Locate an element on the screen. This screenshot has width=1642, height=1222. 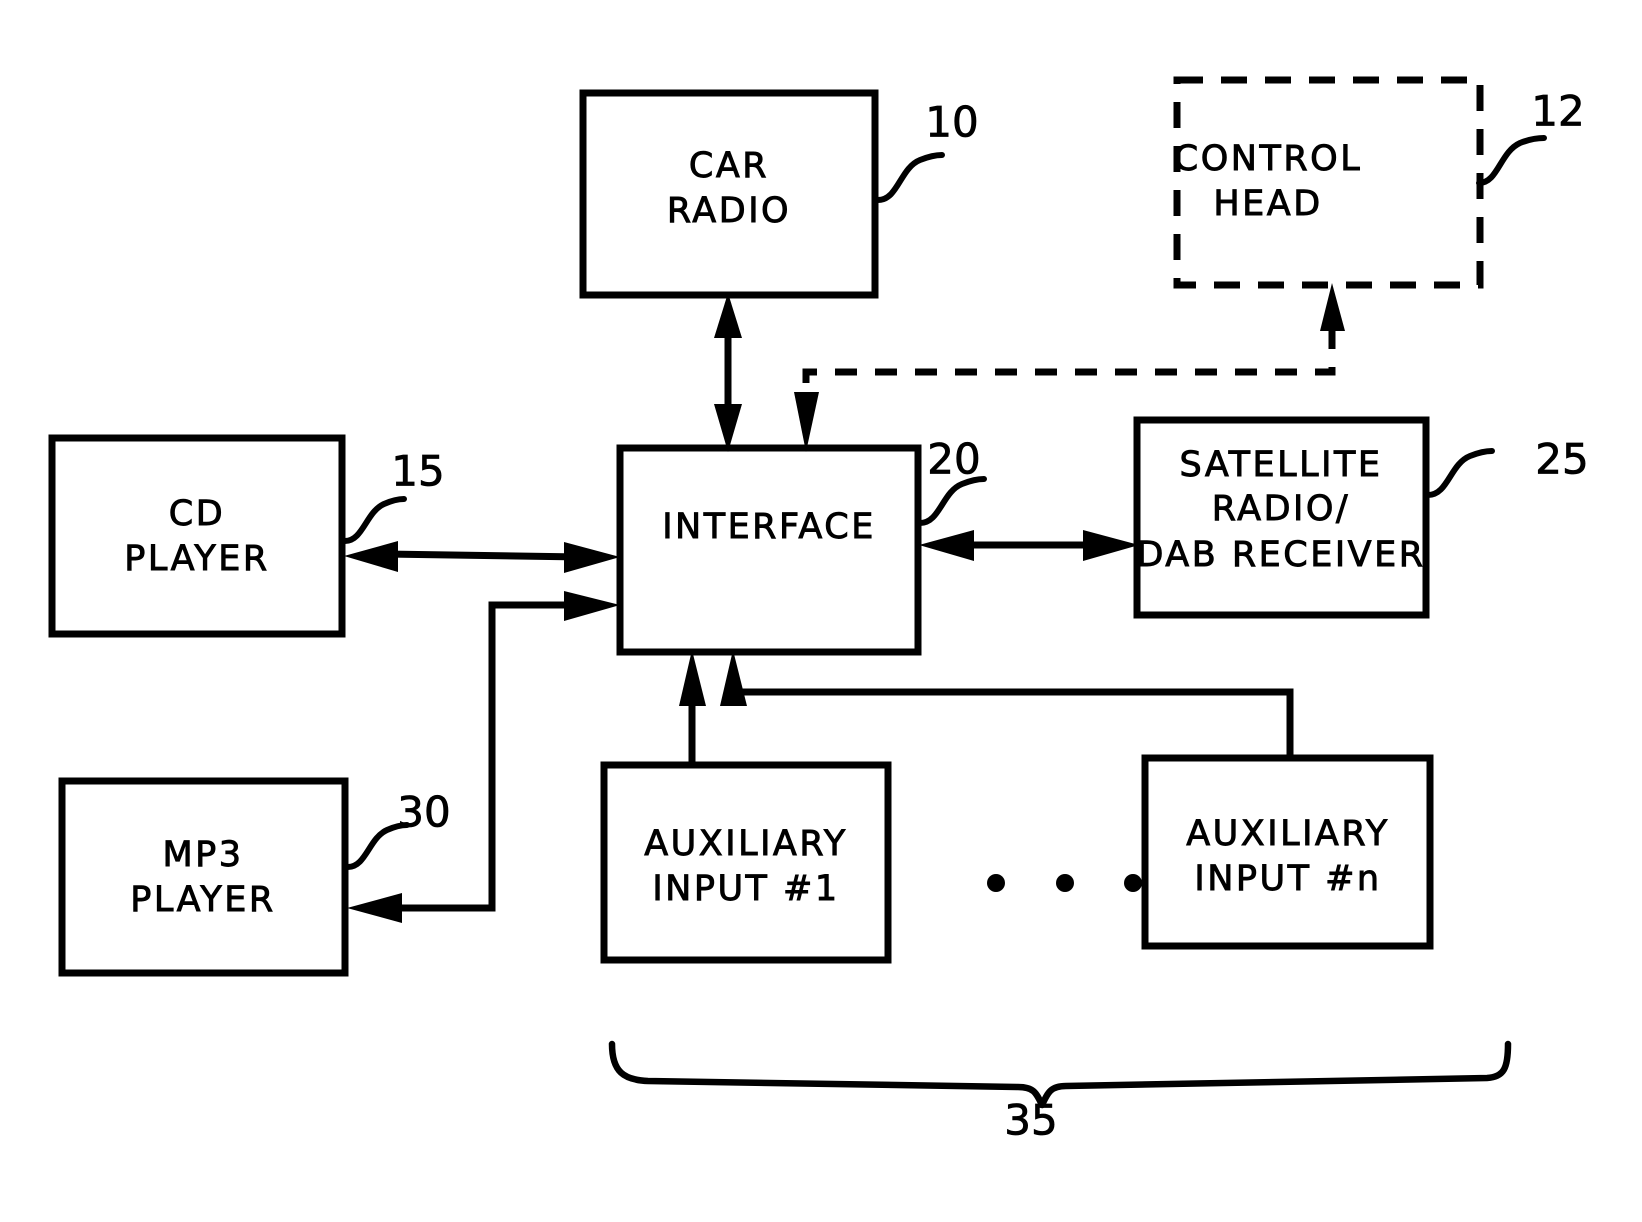
aux-first-label-line1: AUXILIARY is located at coordinates (746, 844).